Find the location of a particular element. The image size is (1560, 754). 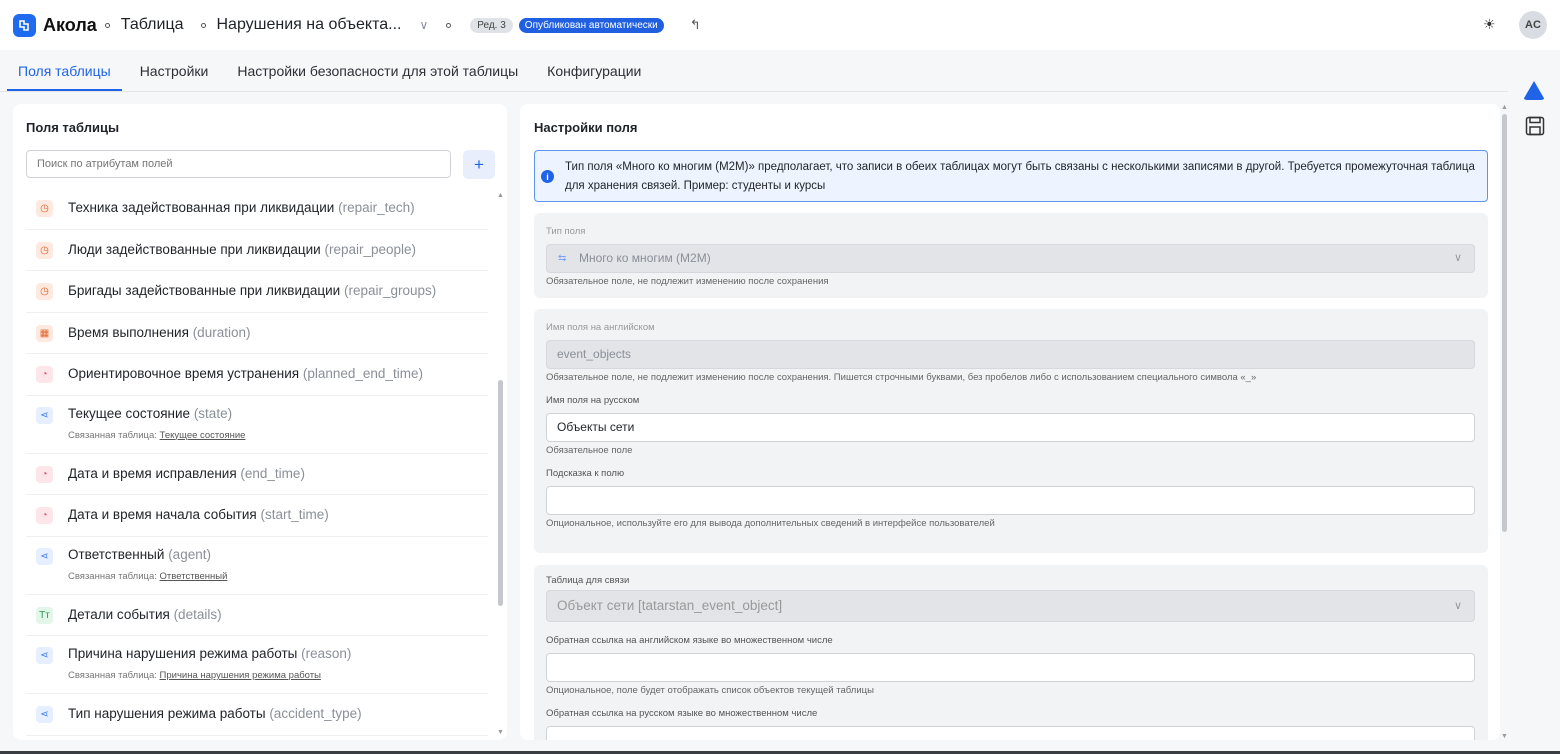

field-list-item: Tт Детали события (details) is located at coordinates (257, 615).